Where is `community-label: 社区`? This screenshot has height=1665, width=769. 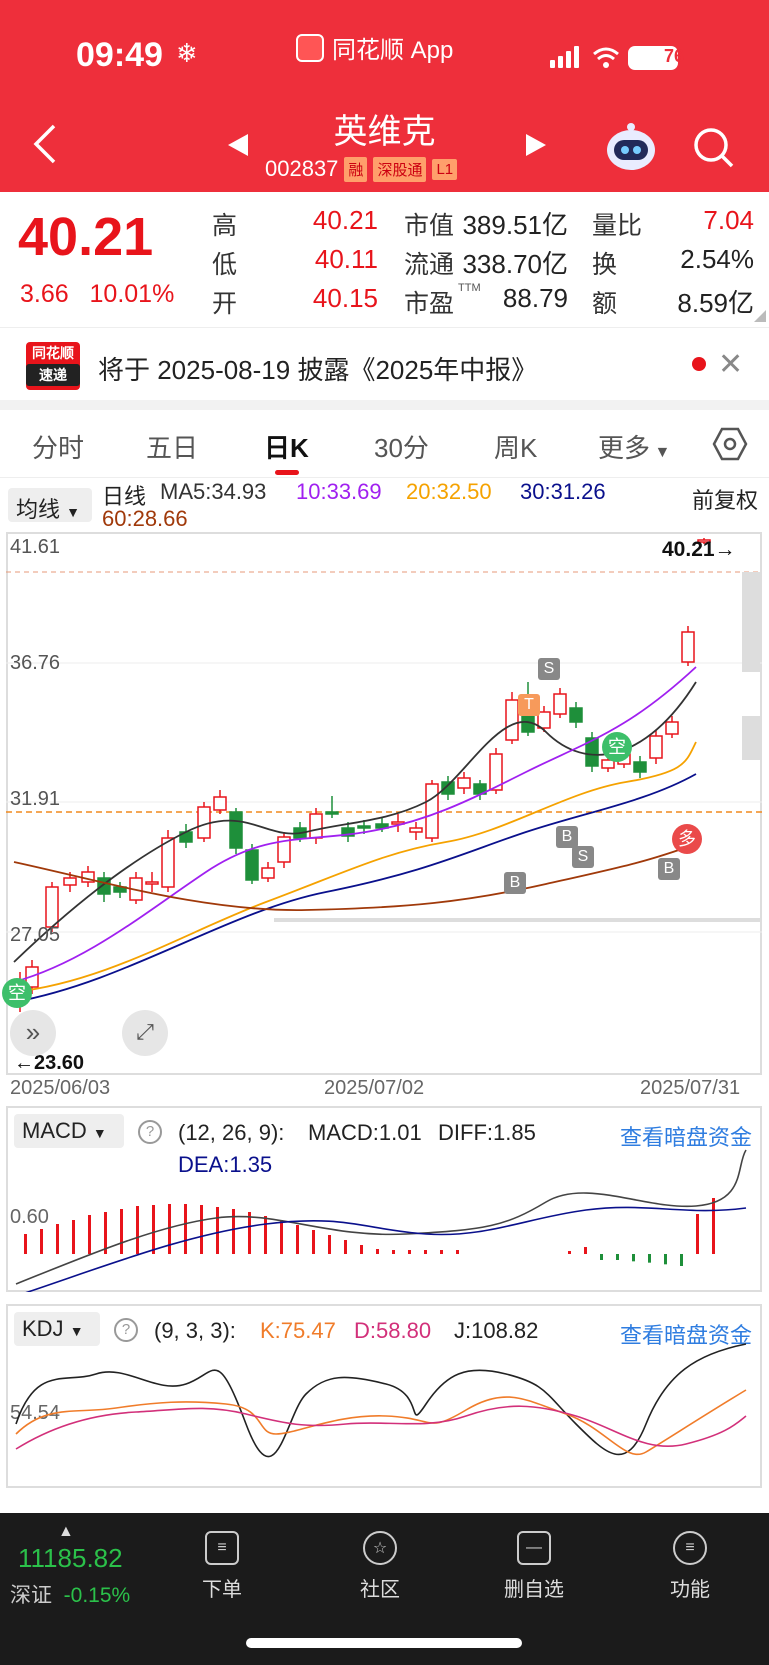 community-label: 社区 is located at coordinates (380, 1590).